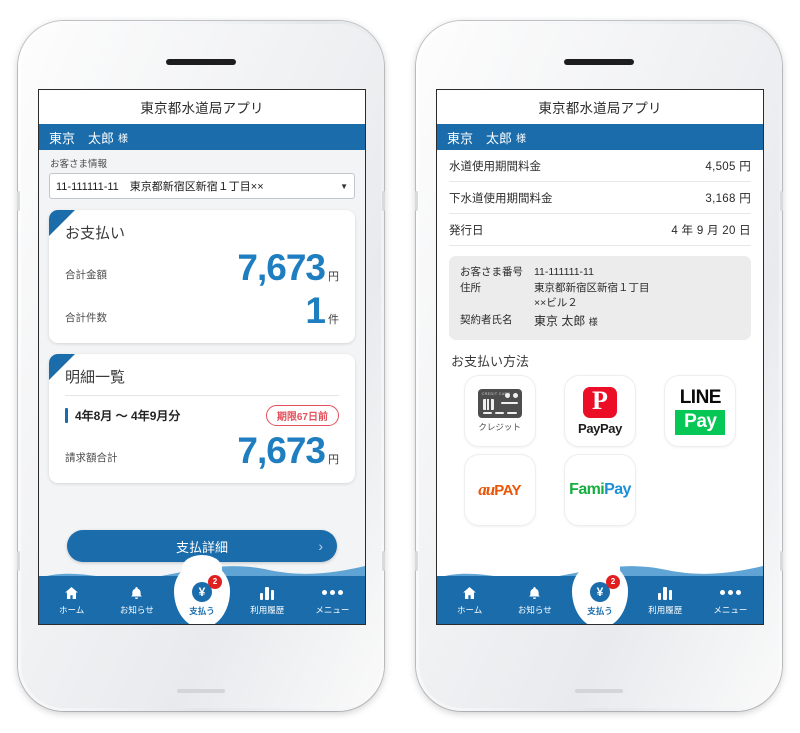  Describe the element at coordinates (95, 233) in the screenshot. I see `payment-card-title: お支払い` at that location.